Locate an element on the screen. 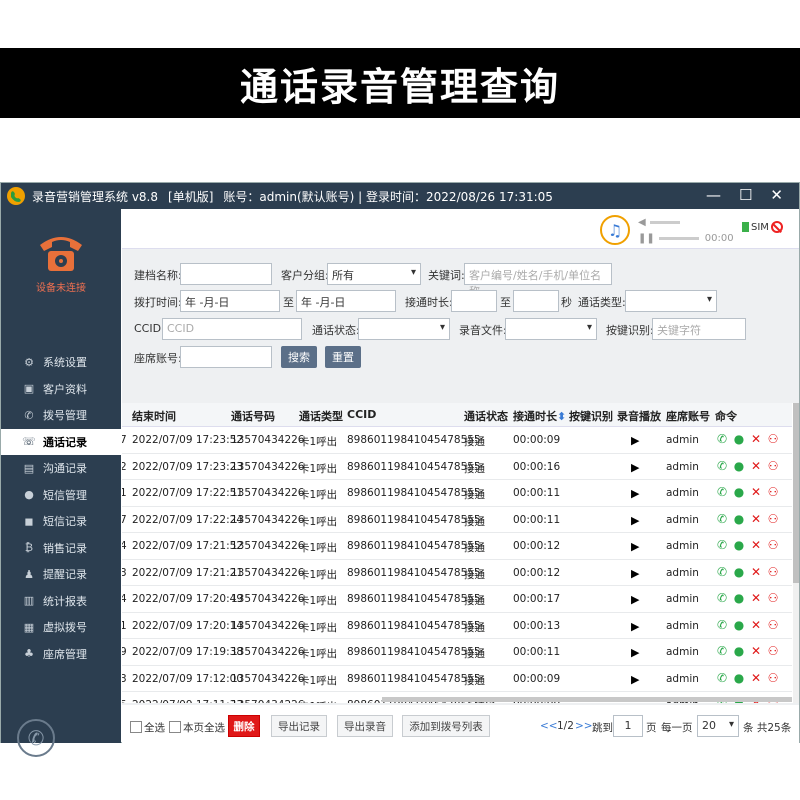  page-select-all-checkbox is located at coordinates (175, 727).